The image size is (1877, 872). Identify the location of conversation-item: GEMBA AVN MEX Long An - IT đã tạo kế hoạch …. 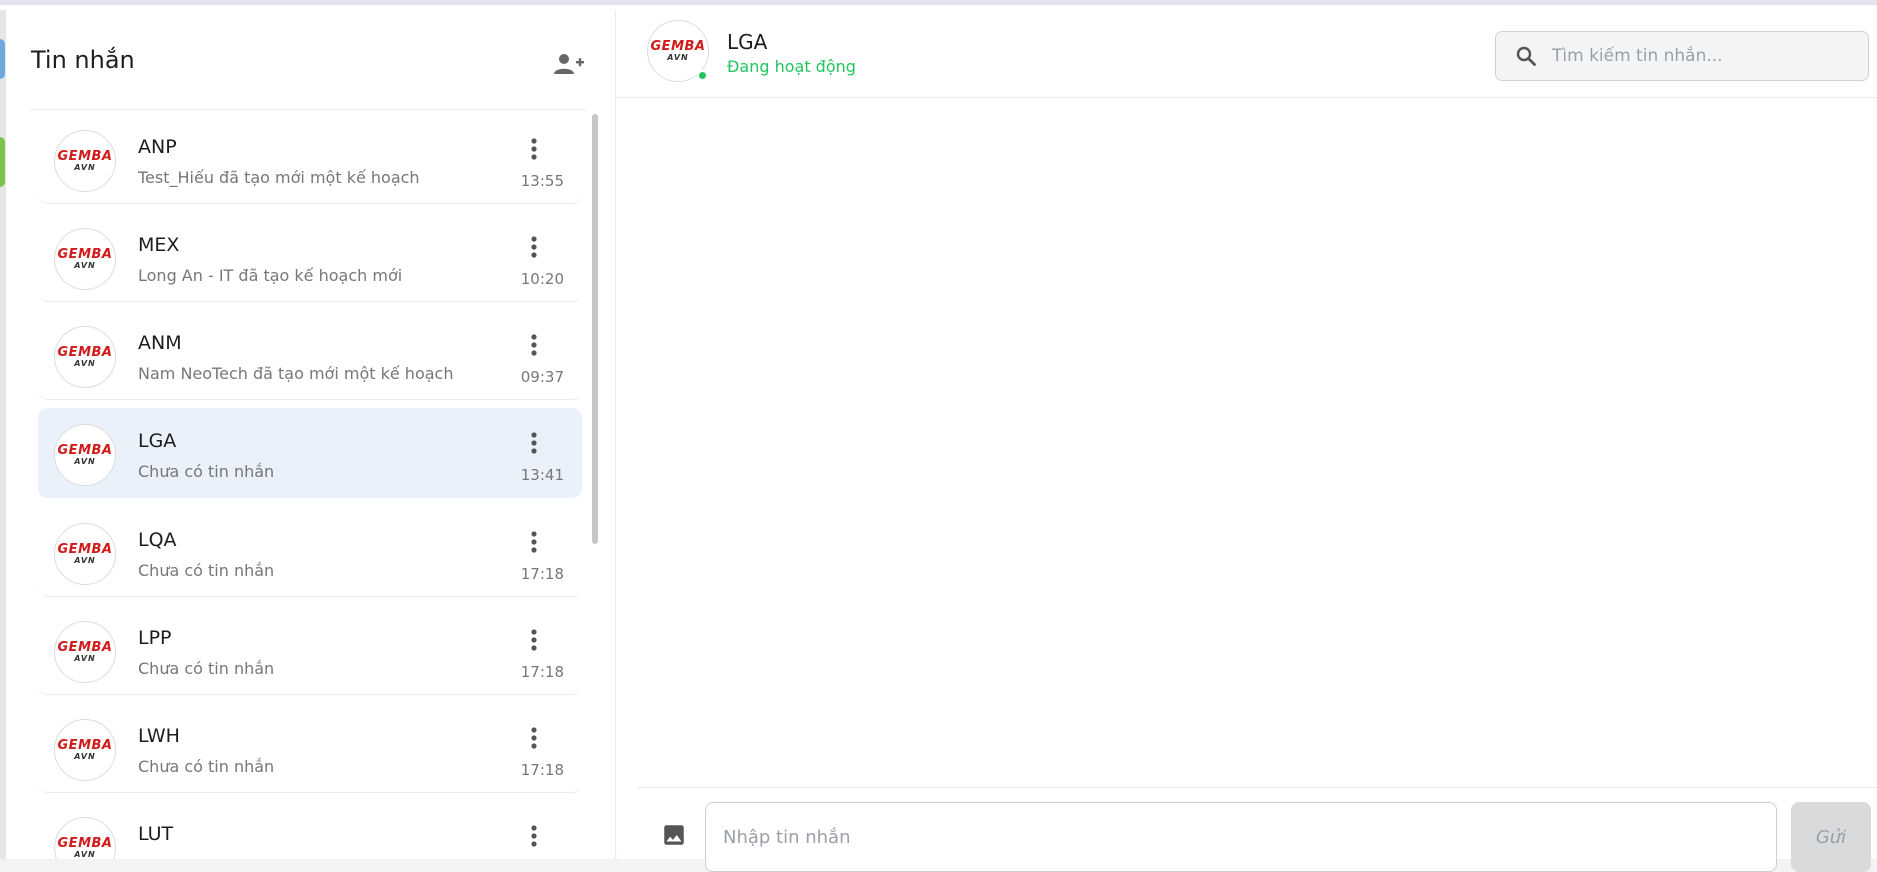
(310, 257).